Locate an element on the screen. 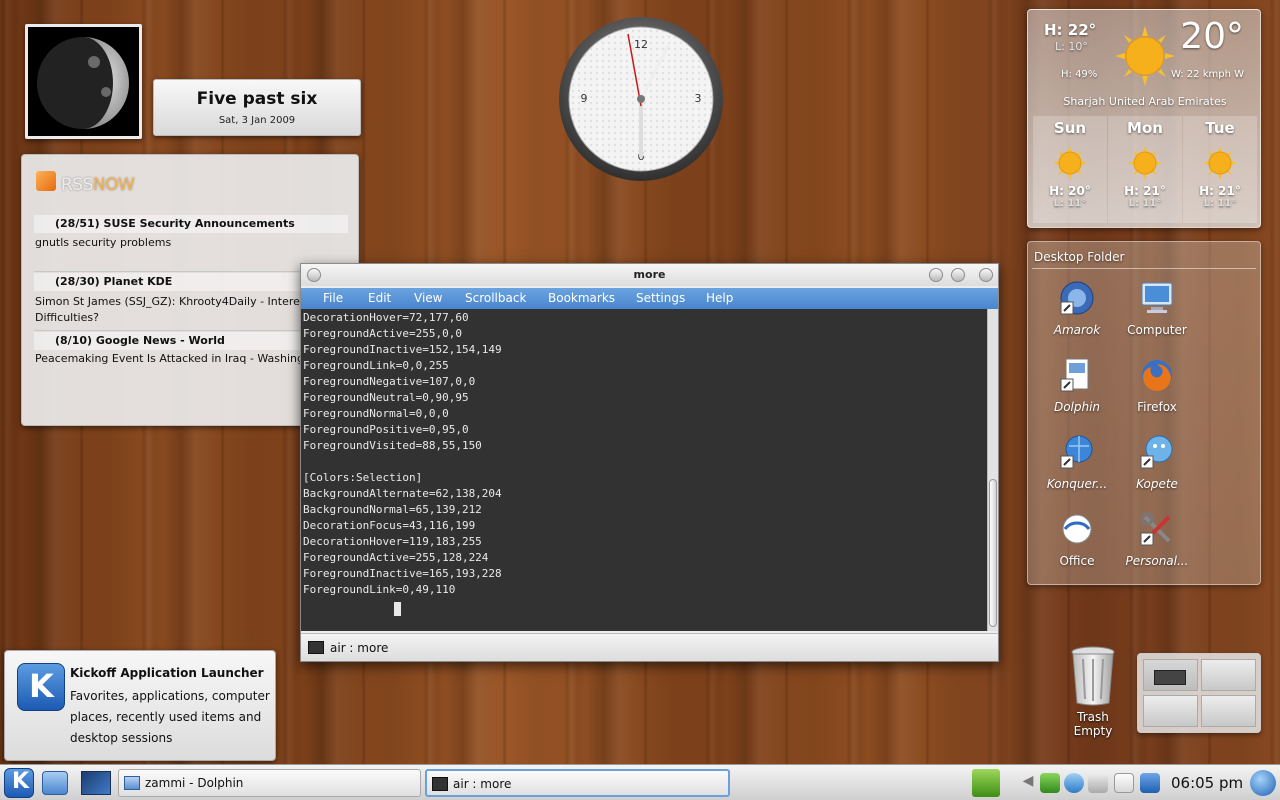  trash-icon is located at coordinates (1093, 676).